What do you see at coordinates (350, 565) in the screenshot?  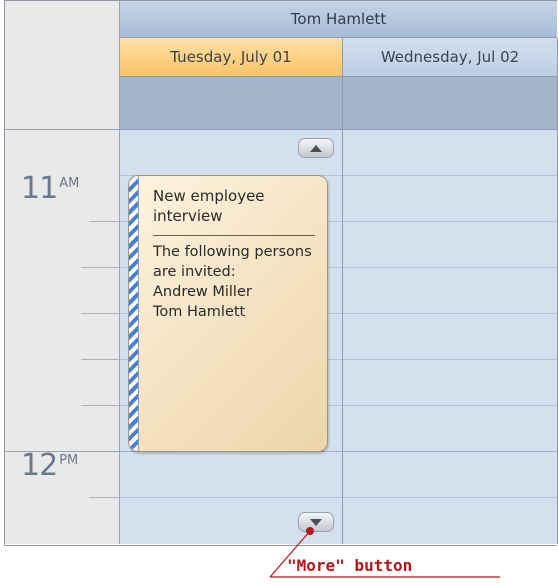 I see `callout-label: "More" button` at bounding box center [350, 565].